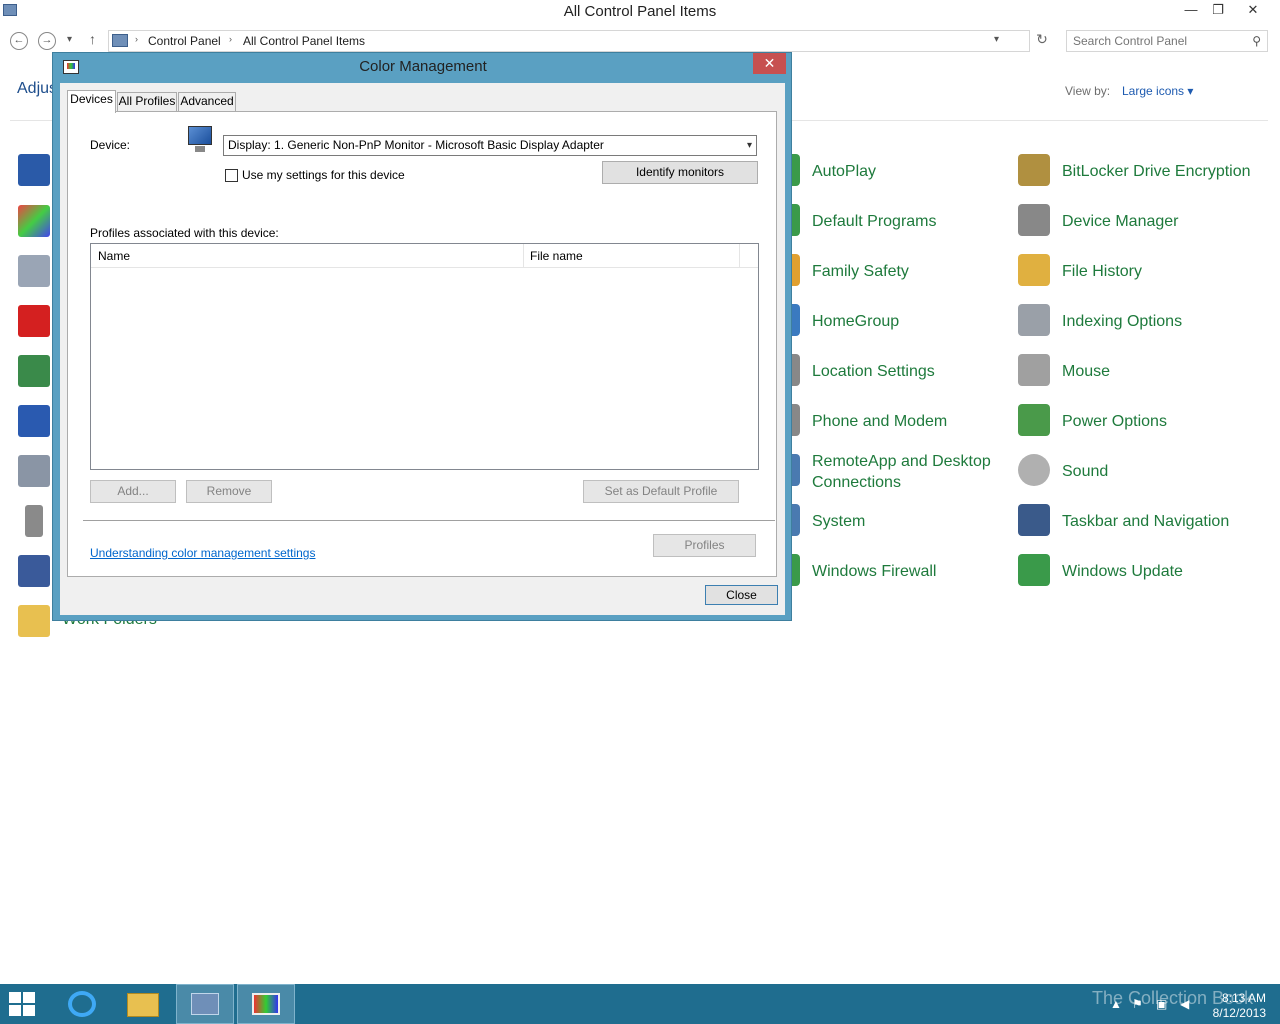 The width and height of the screenshot is (1280, 1024). I want to click on cp-item-label: Sound, so click(1085, 471).